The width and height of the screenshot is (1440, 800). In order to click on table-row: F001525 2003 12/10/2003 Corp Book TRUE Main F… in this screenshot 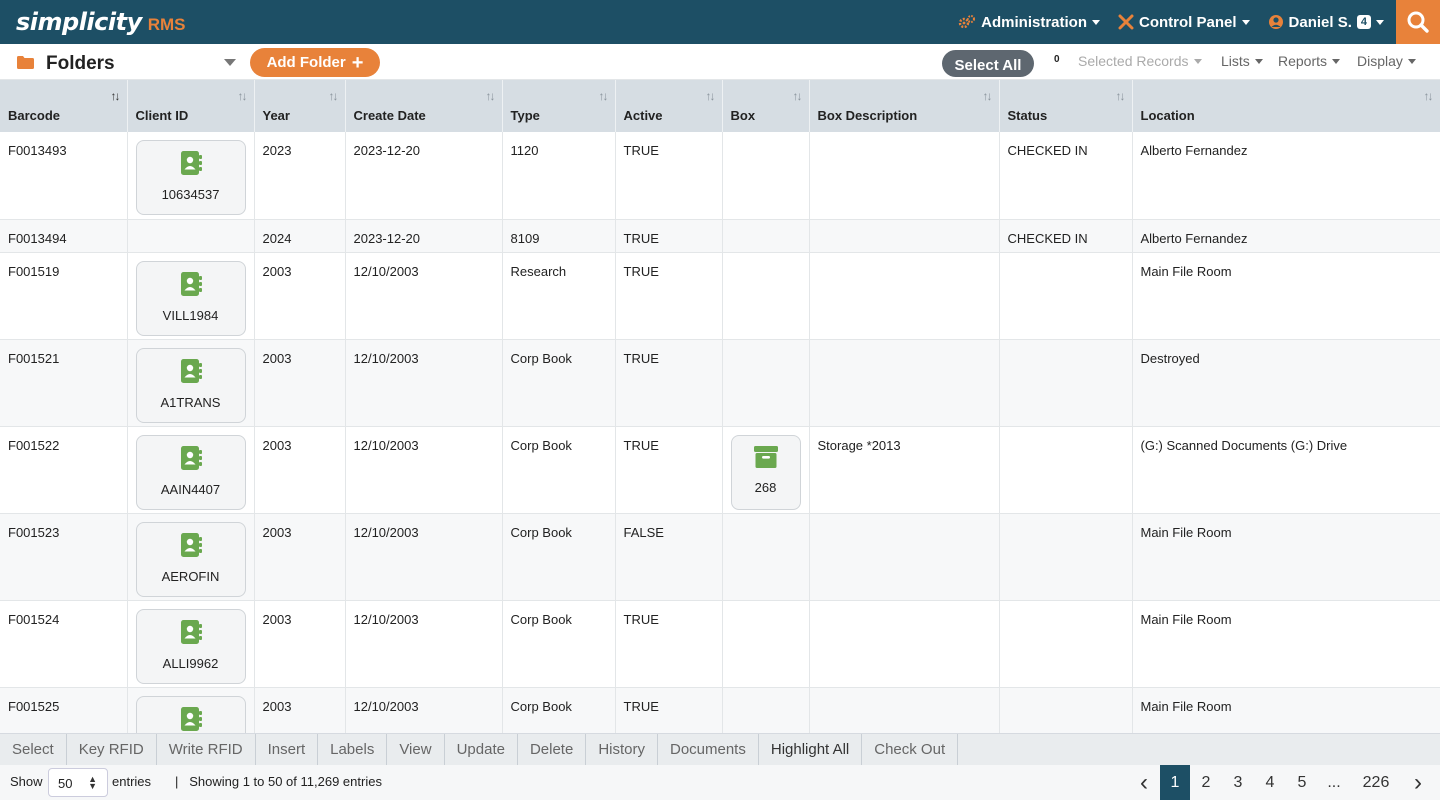, I will do `click(720, 710)`.